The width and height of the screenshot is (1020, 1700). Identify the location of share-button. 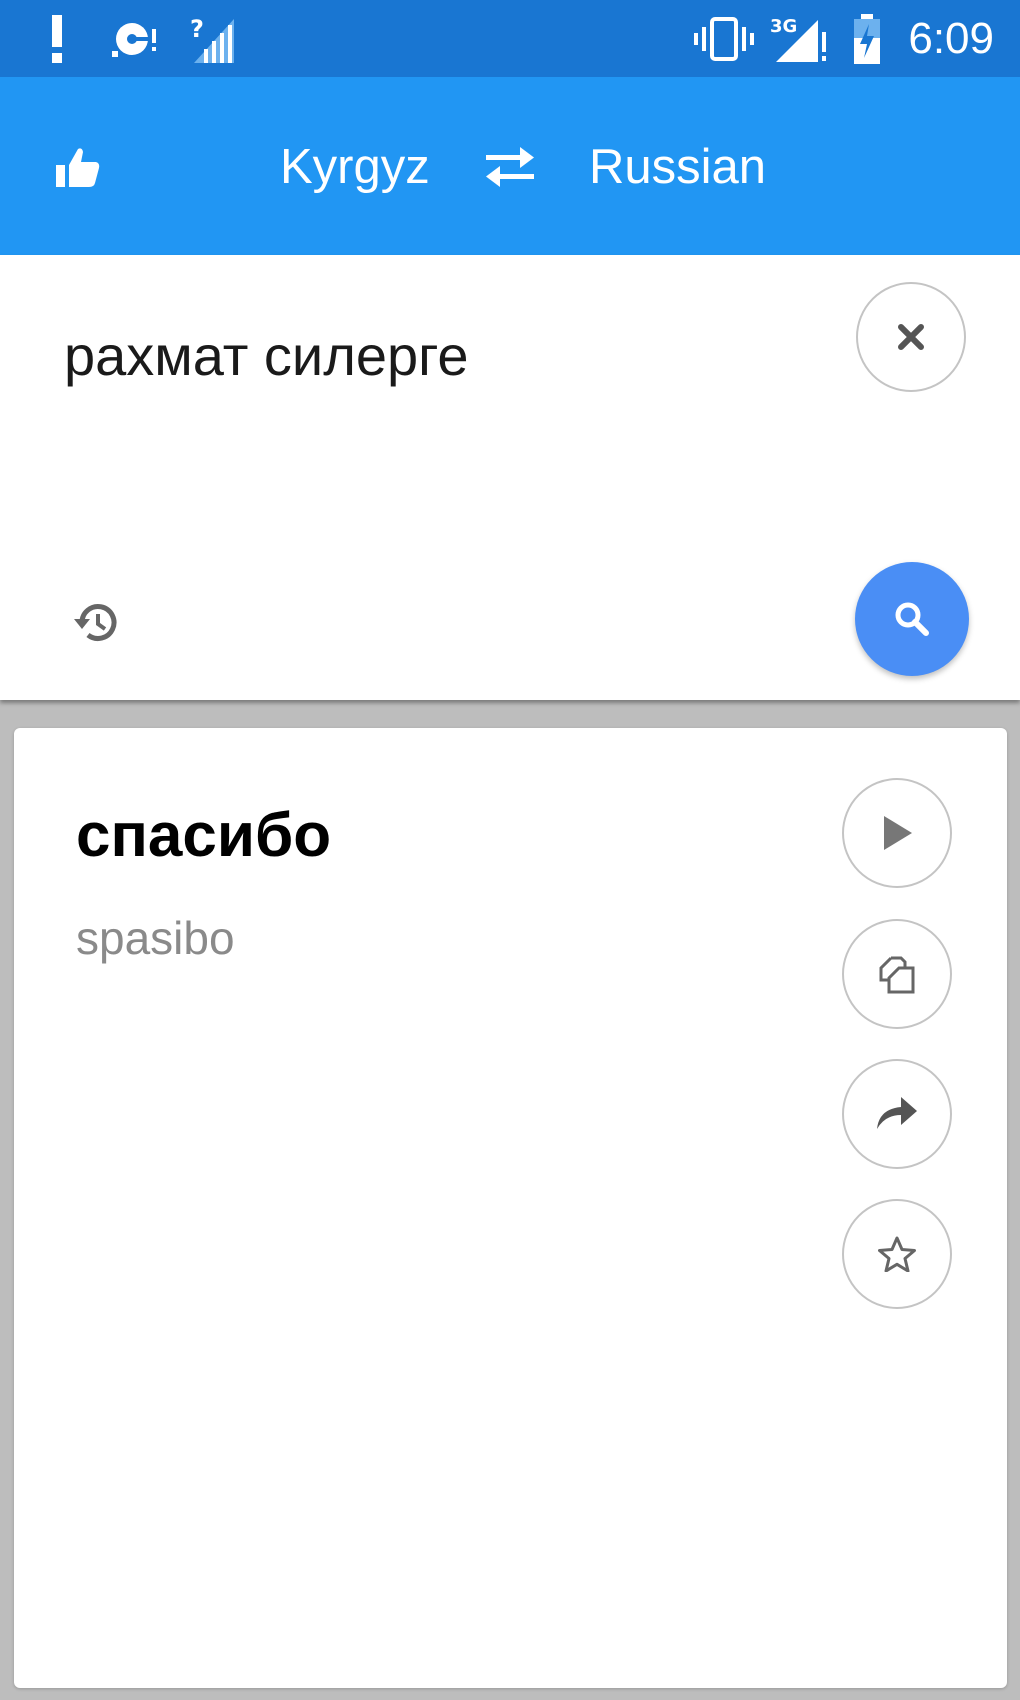
(897, 1114).